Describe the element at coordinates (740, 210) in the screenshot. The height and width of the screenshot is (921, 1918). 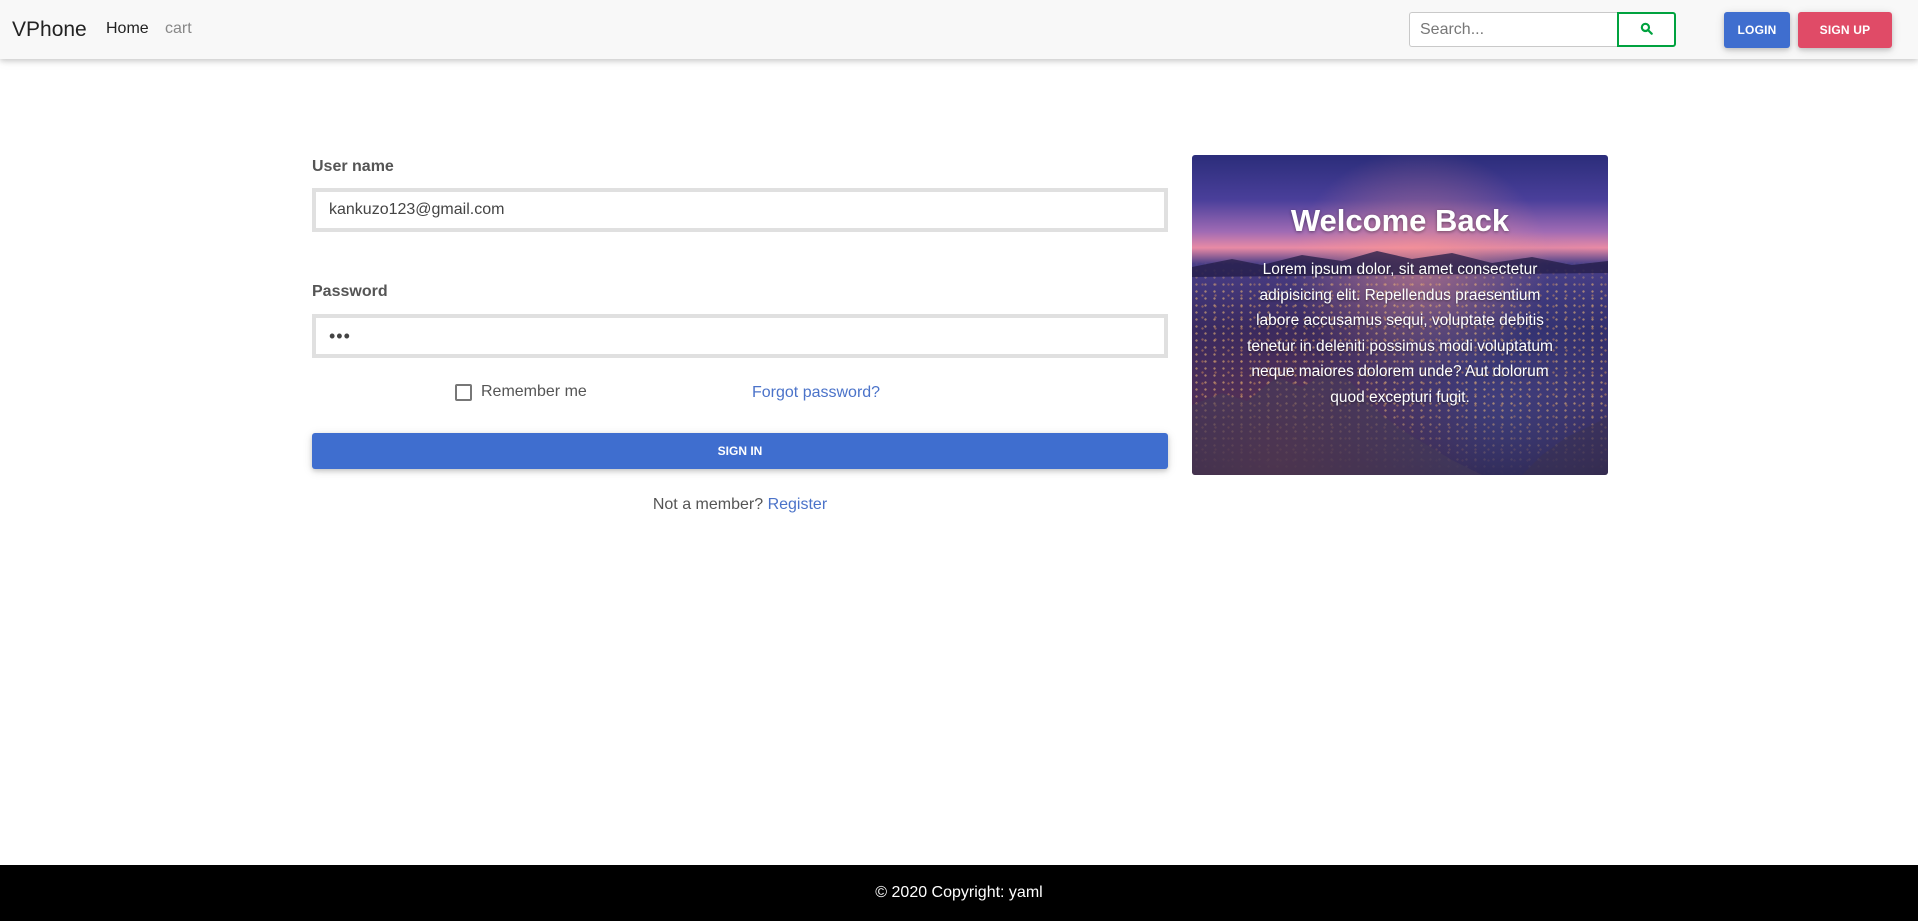
I see `username-field` at that location.